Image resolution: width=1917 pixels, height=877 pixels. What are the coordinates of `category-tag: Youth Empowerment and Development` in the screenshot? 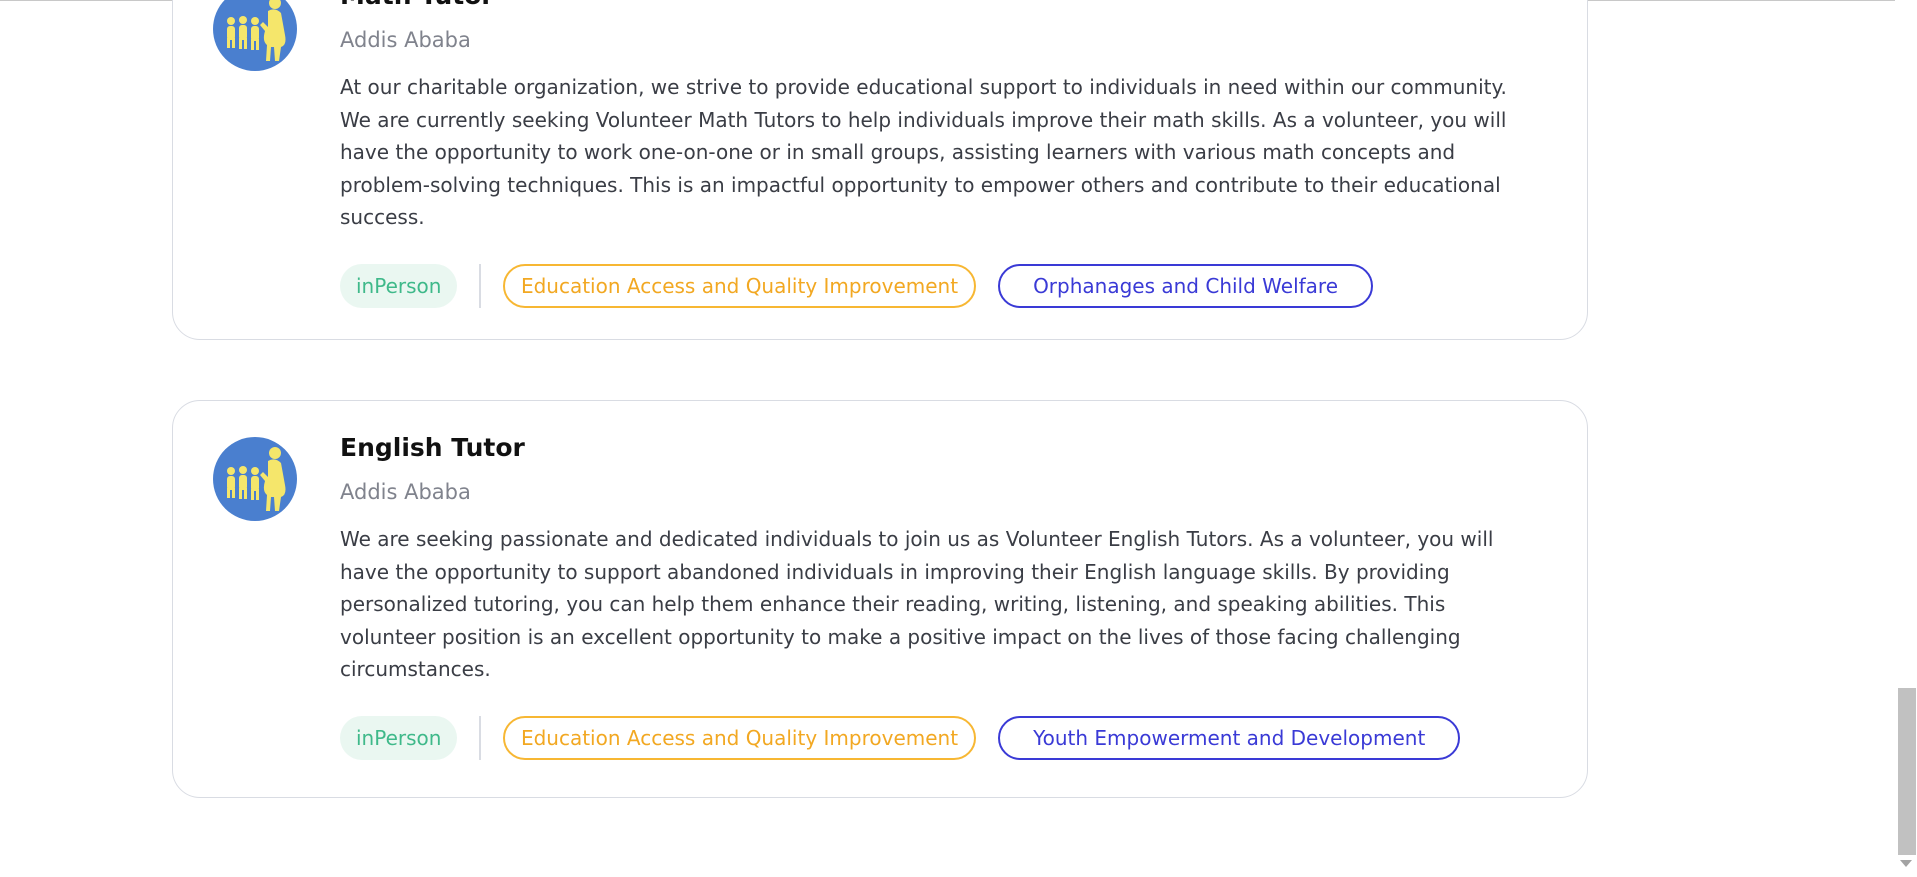 It's located at (1229, 737).